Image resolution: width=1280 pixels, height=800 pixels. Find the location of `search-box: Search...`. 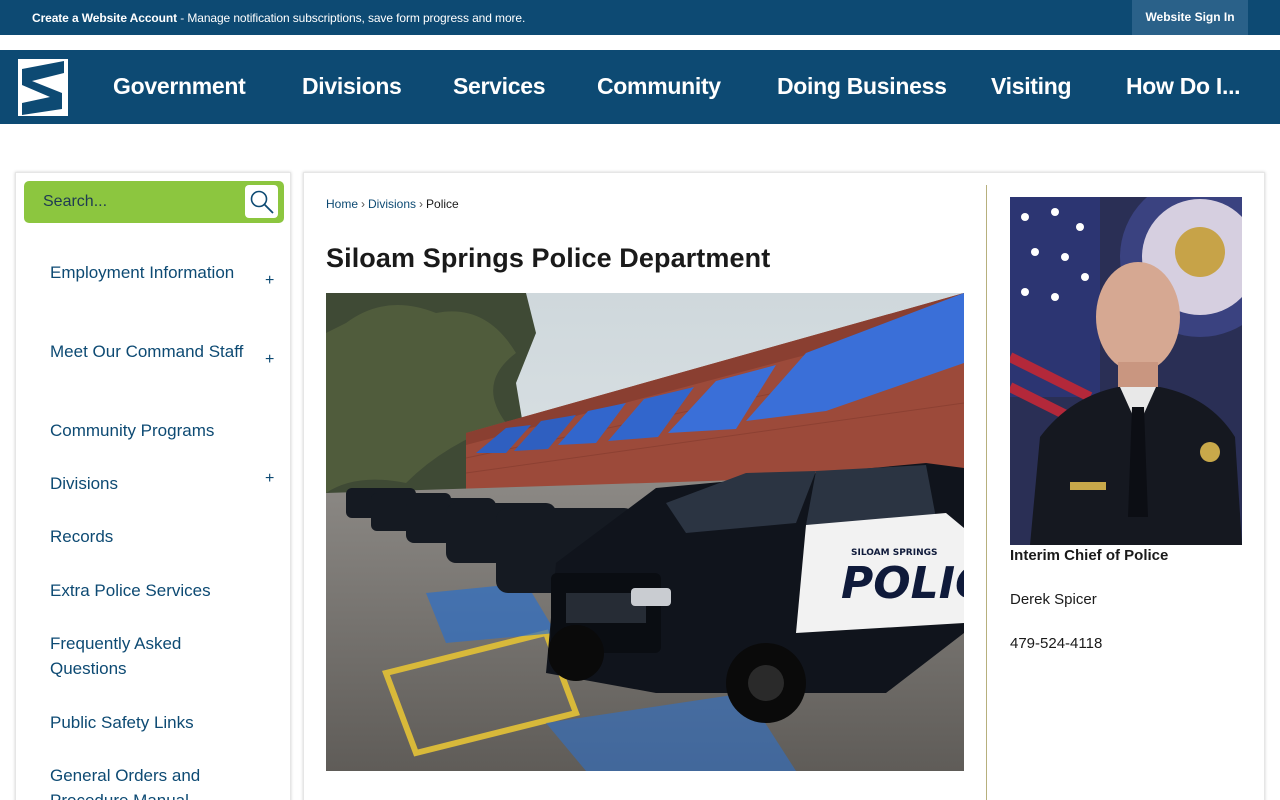

search-box: Search... is located at coordinates (154, 202).